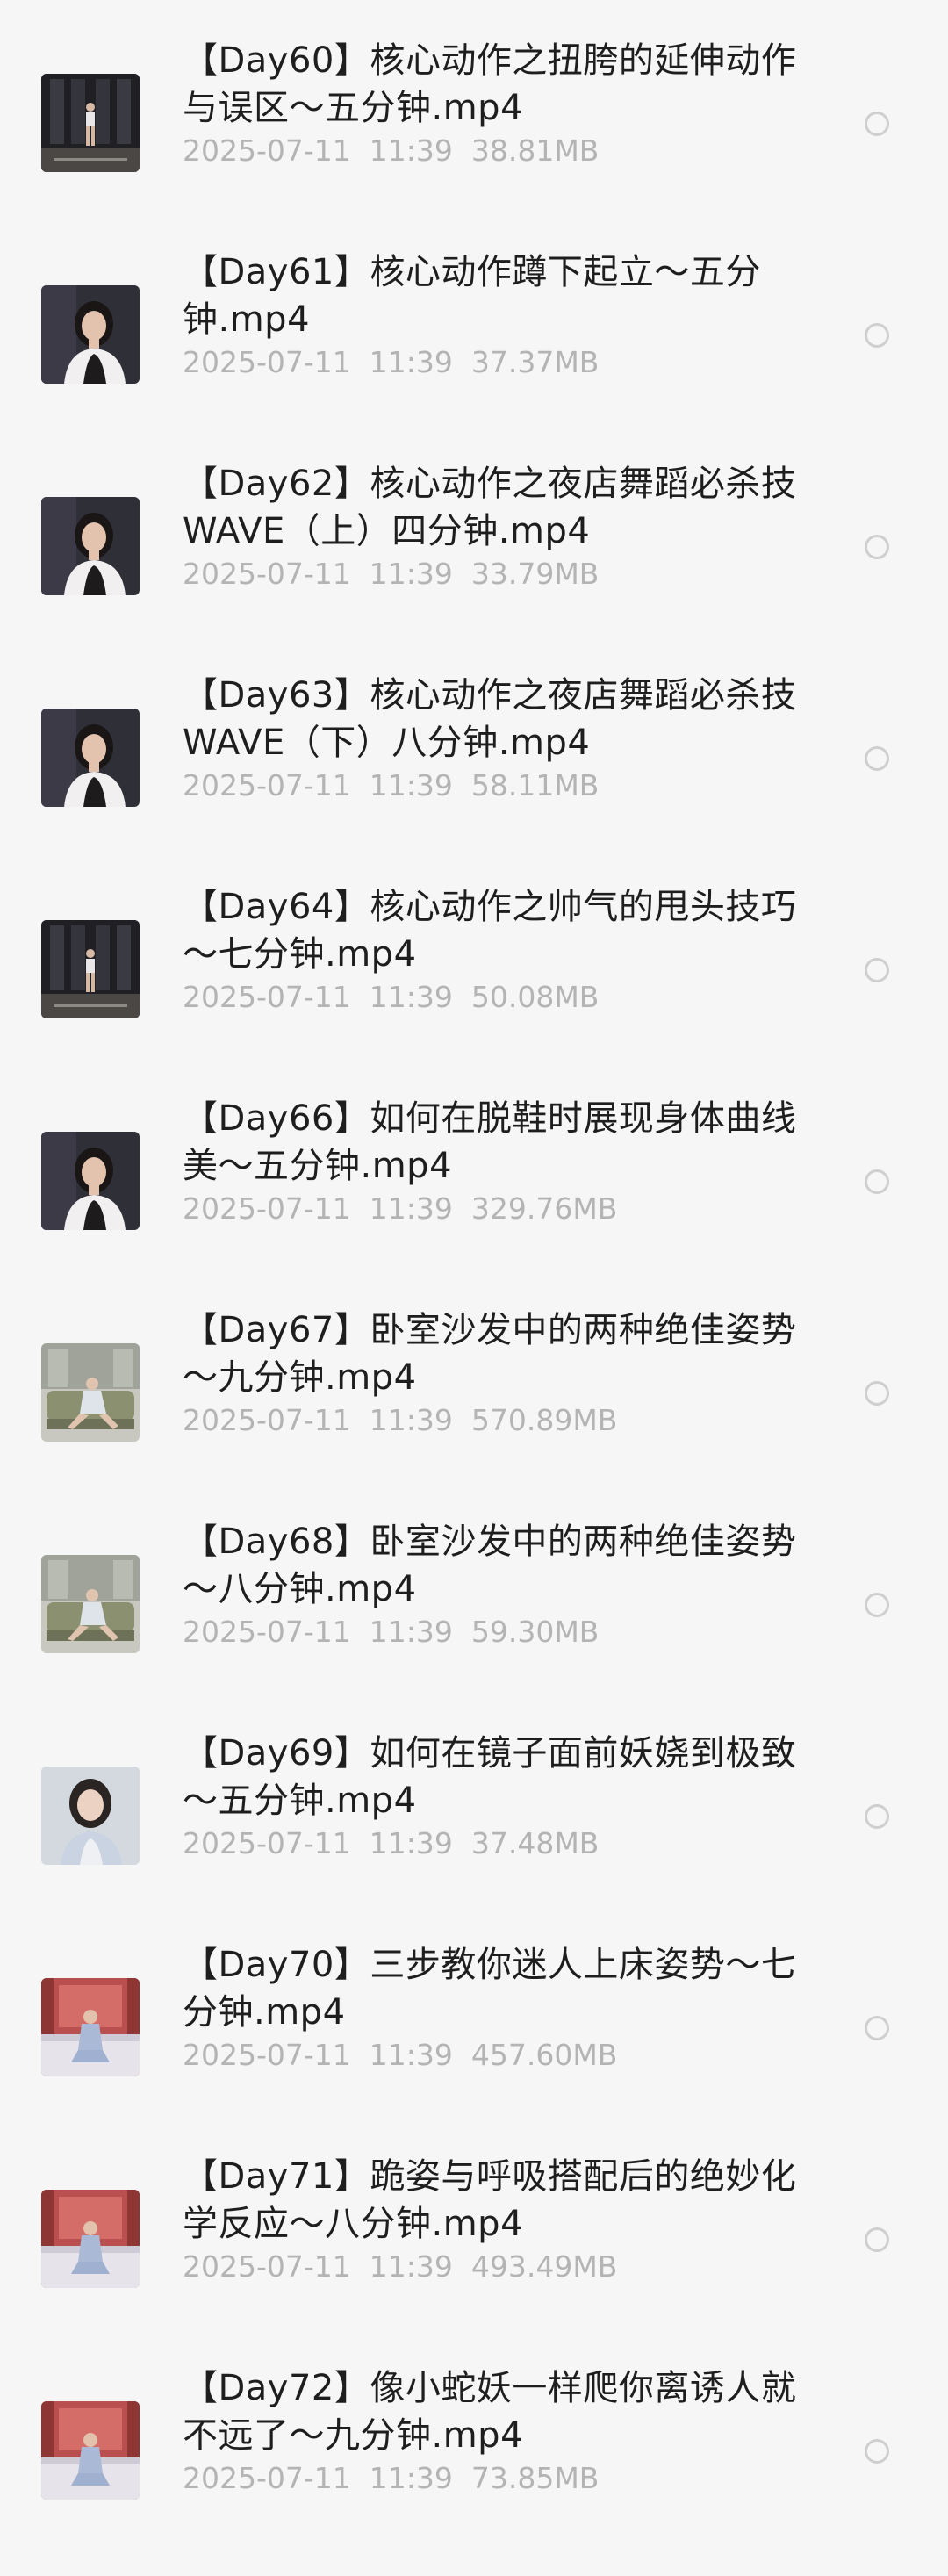 The image size is (948, 2576). I want to click on file-name: 【Day68】卧室沙发中的两种绝佳姿势～八分钟.mp4, so click(490, 1565).